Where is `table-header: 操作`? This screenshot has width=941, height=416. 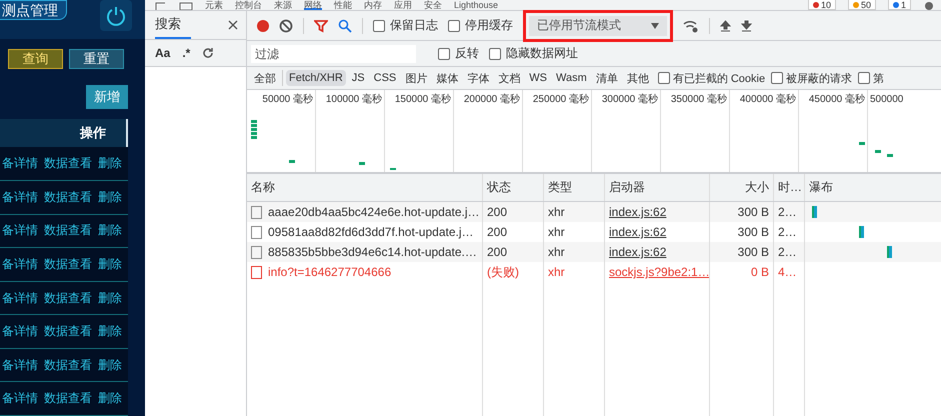
table-header: 操作 is located at coordinates (64, 133).